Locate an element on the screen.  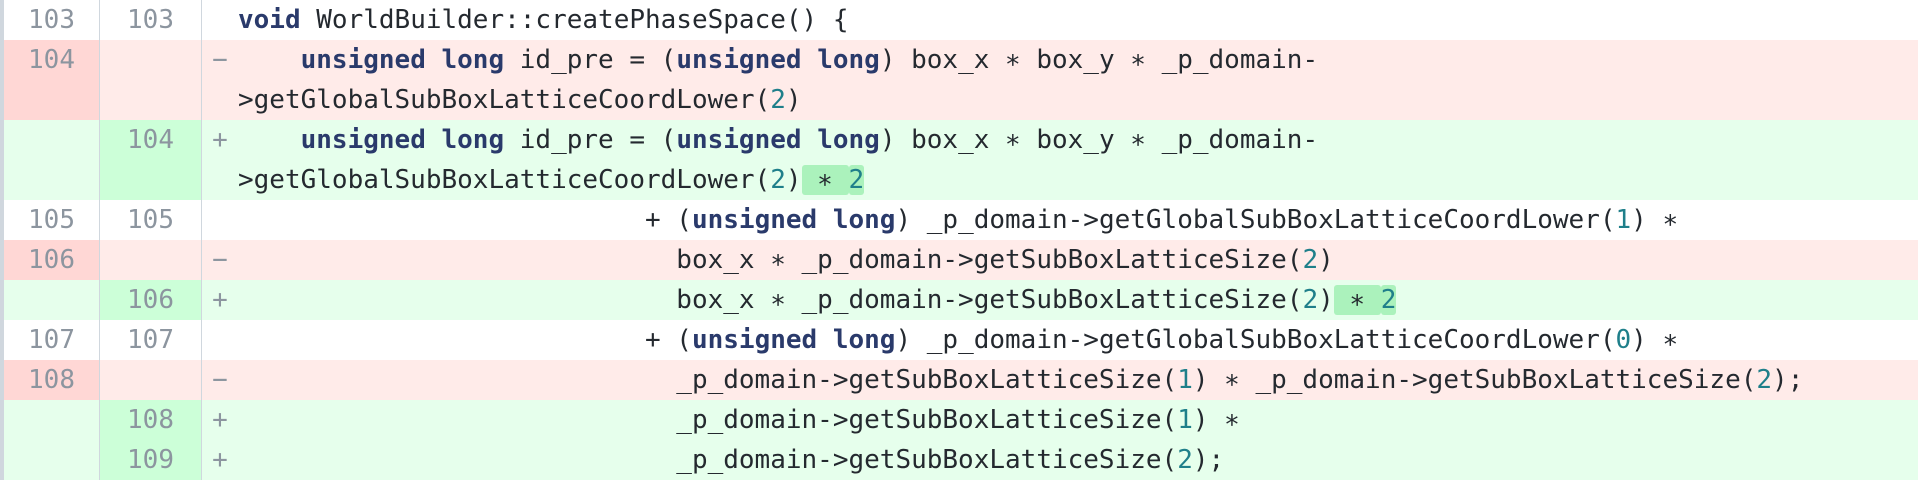
code-line: _p_domain->getSubBoxLatticeSize(1) ∗ is located at coordinates (1078, 420).